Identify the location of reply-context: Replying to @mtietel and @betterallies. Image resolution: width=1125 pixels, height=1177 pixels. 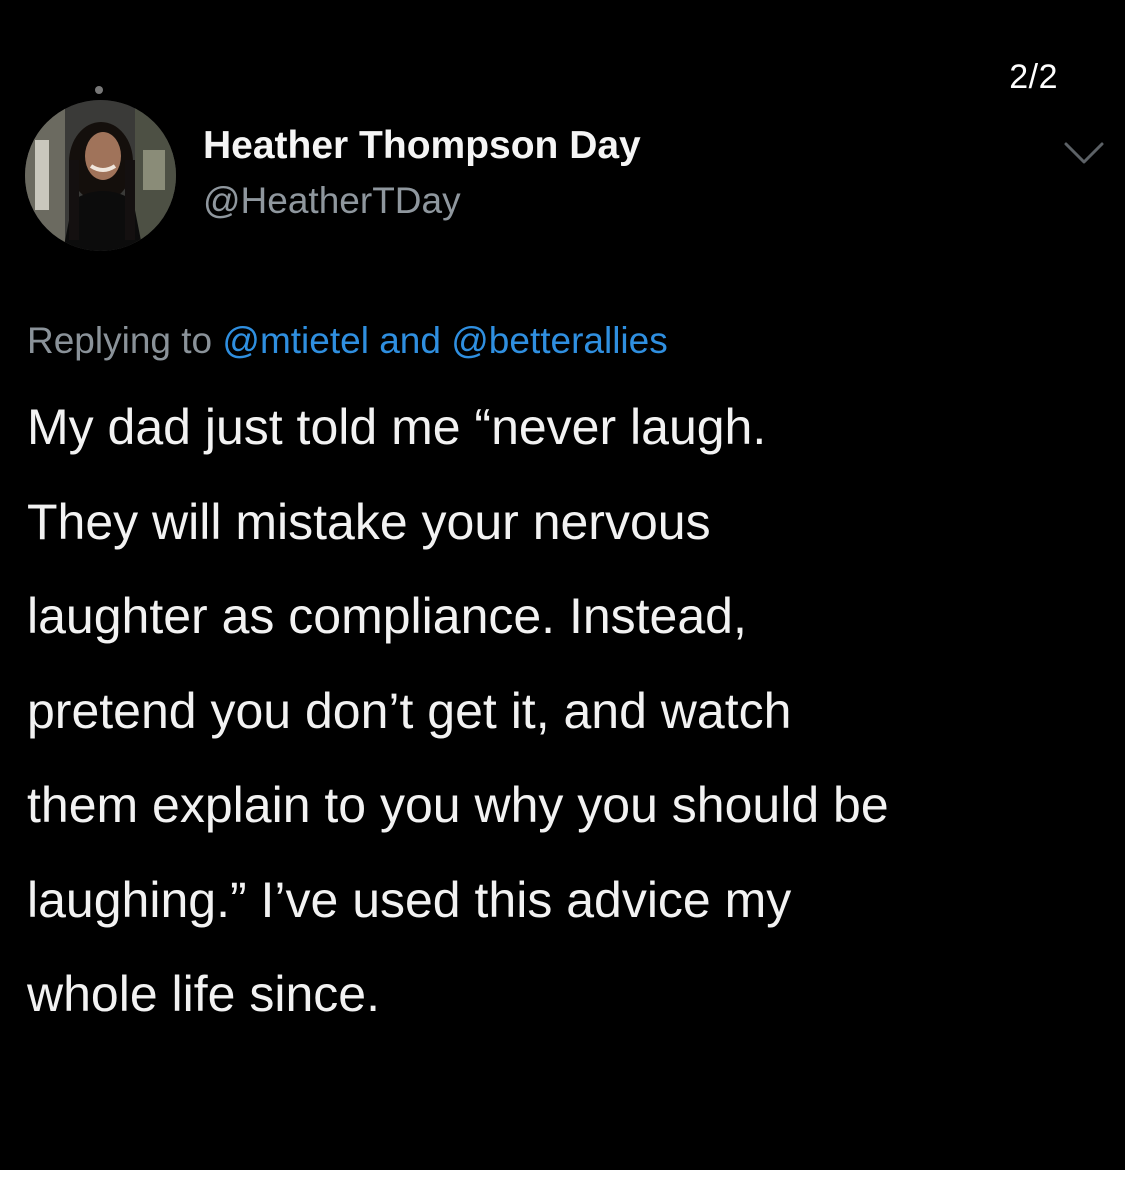
(347, 341).